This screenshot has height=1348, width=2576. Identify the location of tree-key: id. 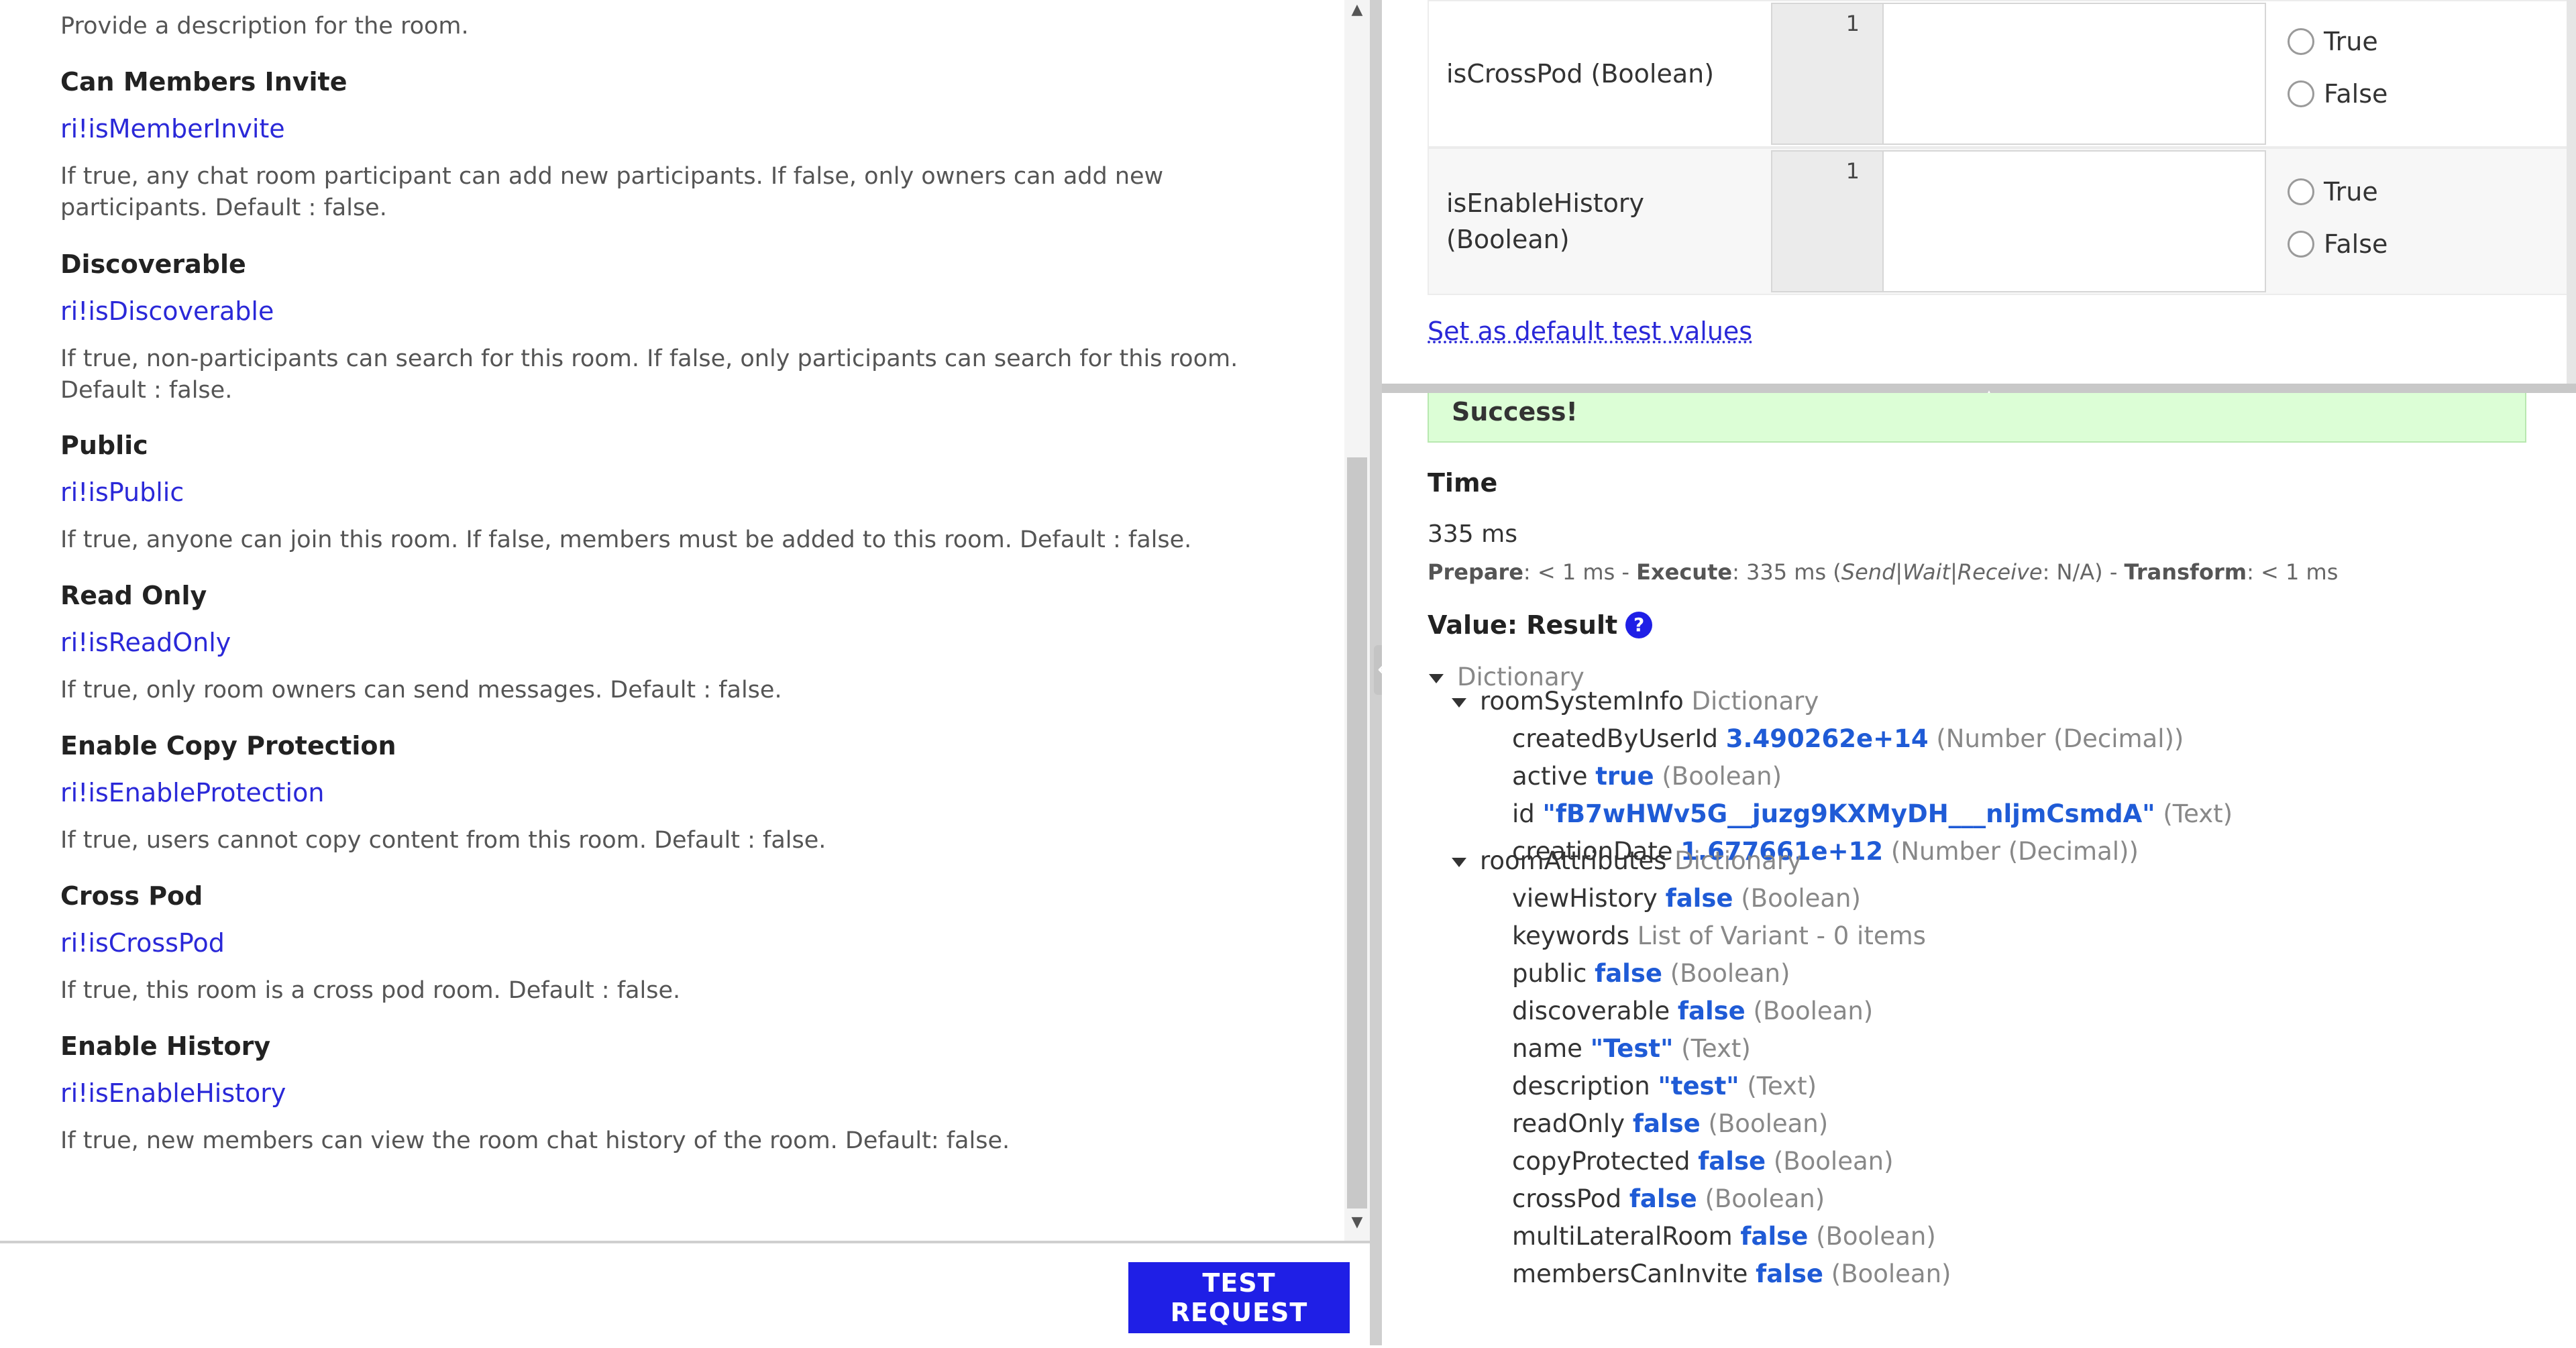
(1523, 813).